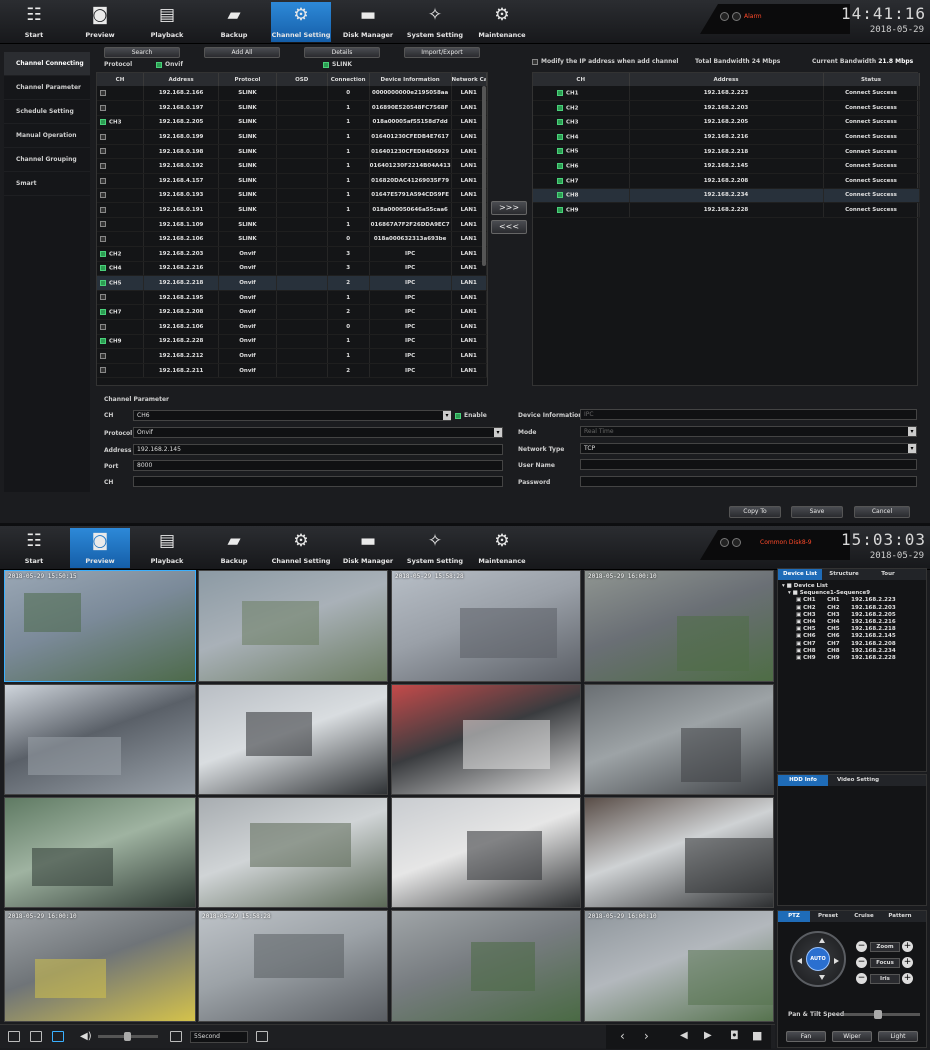 This screenshot has height=1050, width=930. What do you see at coordinates (502, 548) in the screenshot?
I see `nav-maintenance: ⚙ Maintenance` at bounding box center [502, 548].